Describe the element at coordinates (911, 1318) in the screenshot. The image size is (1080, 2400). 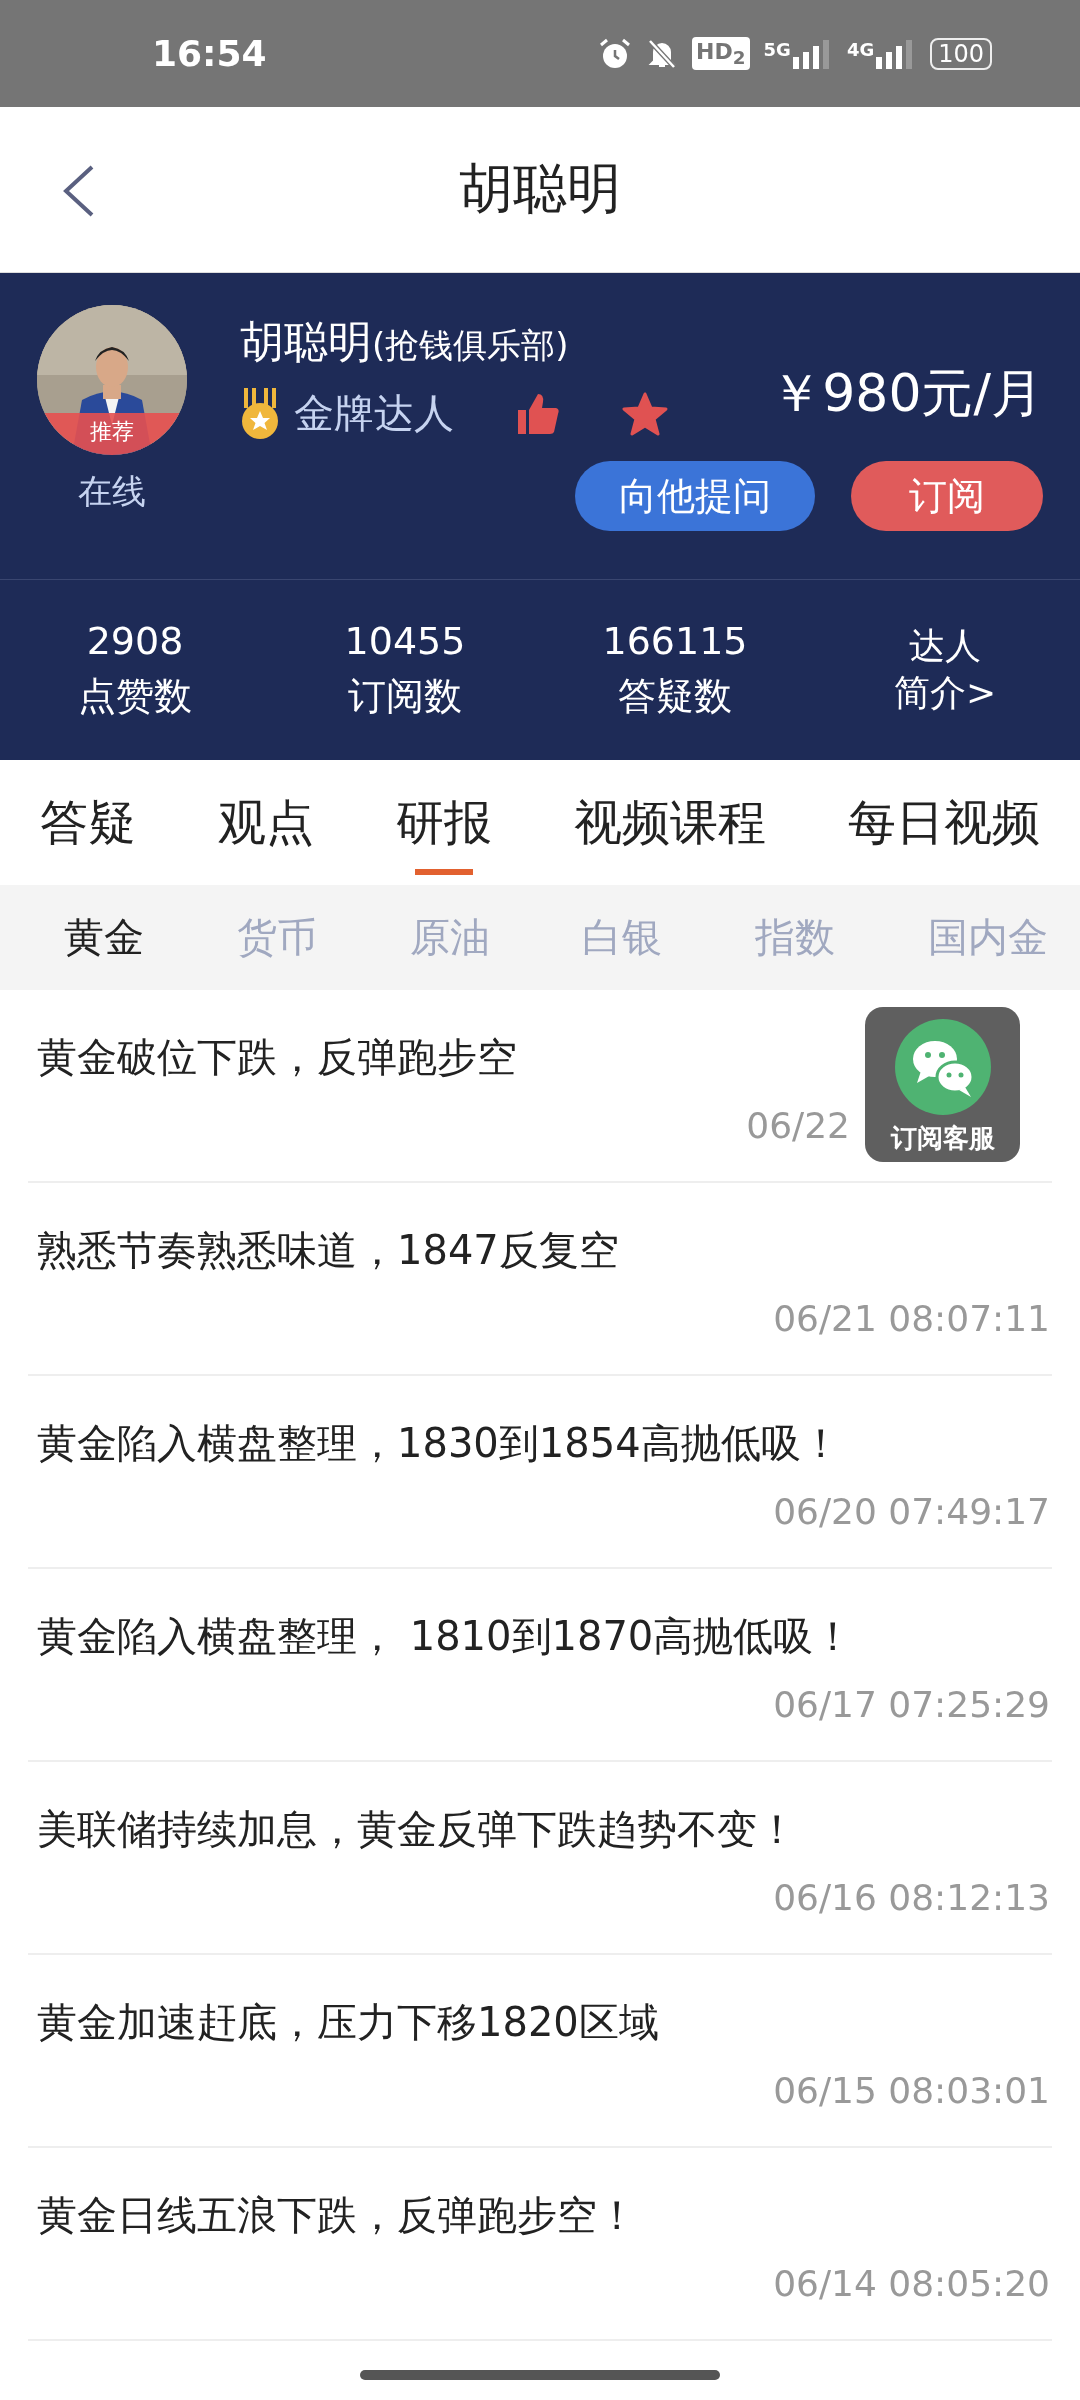
I see `article-date: 06/21 08:07:11` at that location.